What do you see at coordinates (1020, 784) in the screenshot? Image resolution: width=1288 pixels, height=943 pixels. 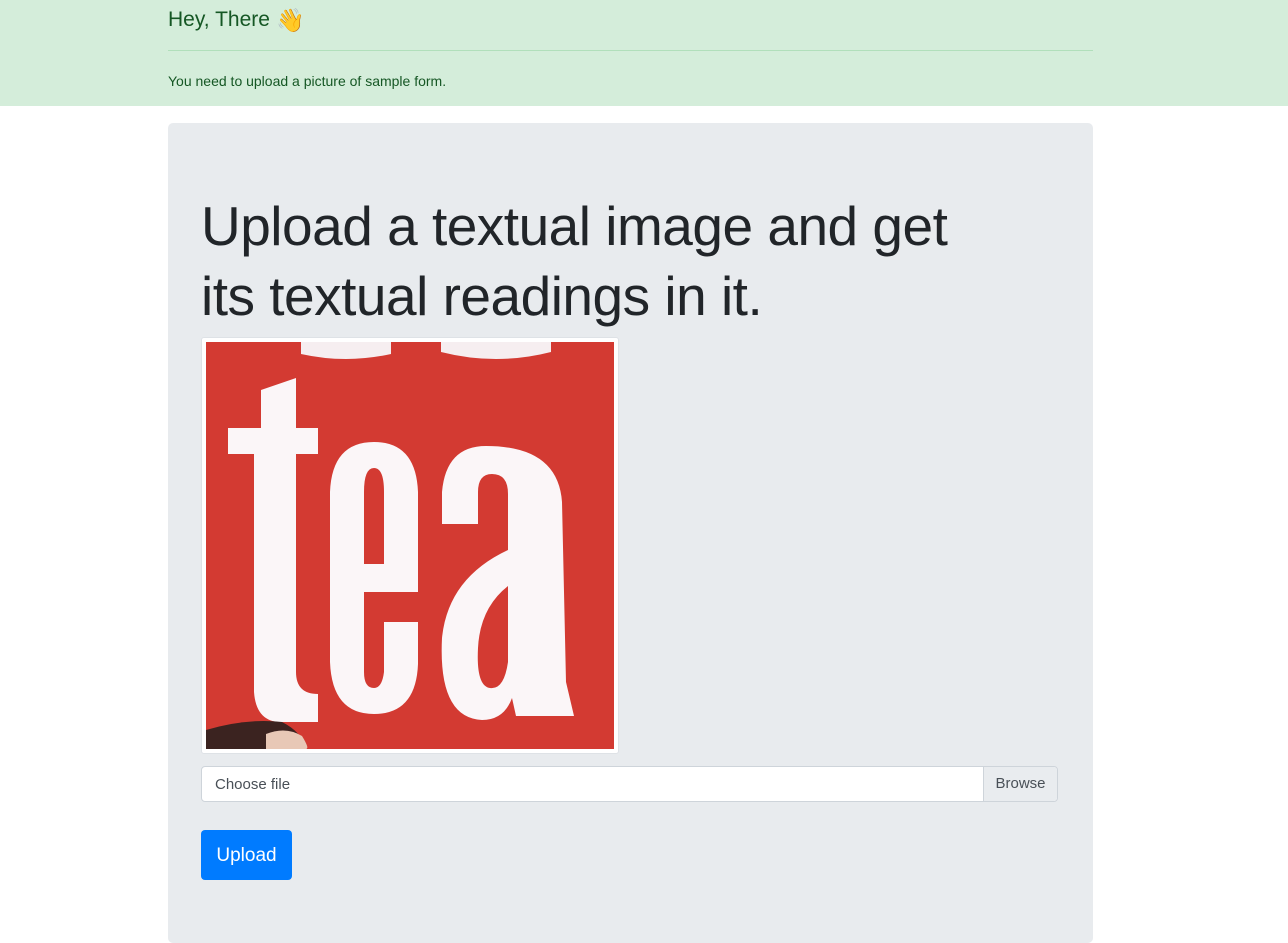 I see `browse-button: Browse` at bounding box center [1020, 784].